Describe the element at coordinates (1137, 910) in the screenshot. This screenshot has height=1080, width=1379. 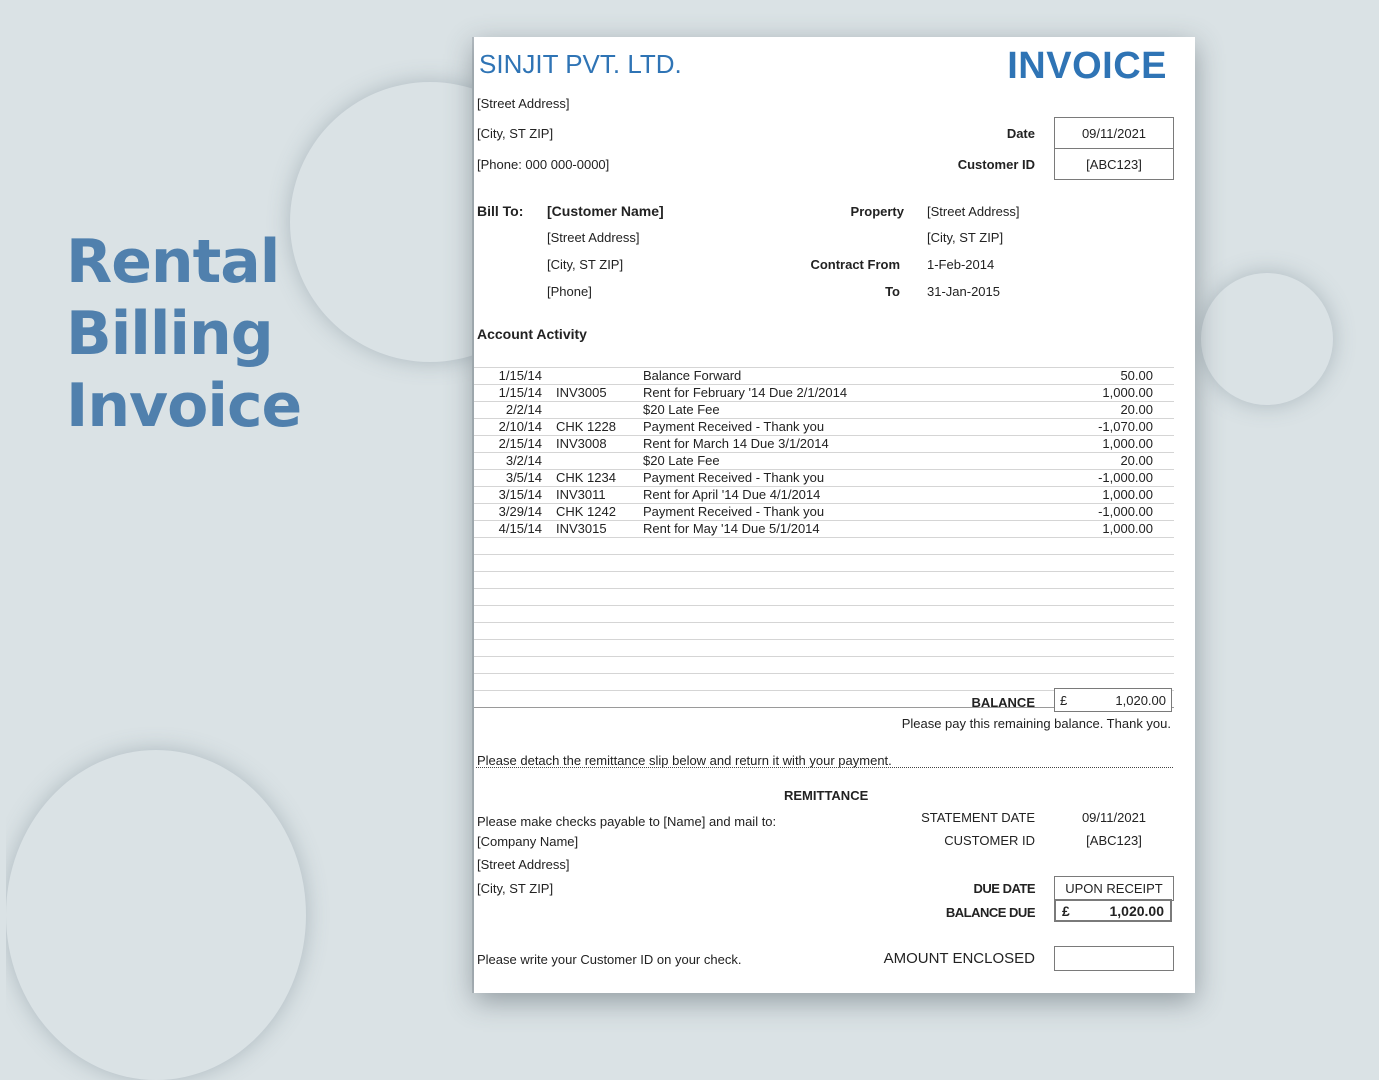
I see `balance-due-value: 1,020.00` at that location.